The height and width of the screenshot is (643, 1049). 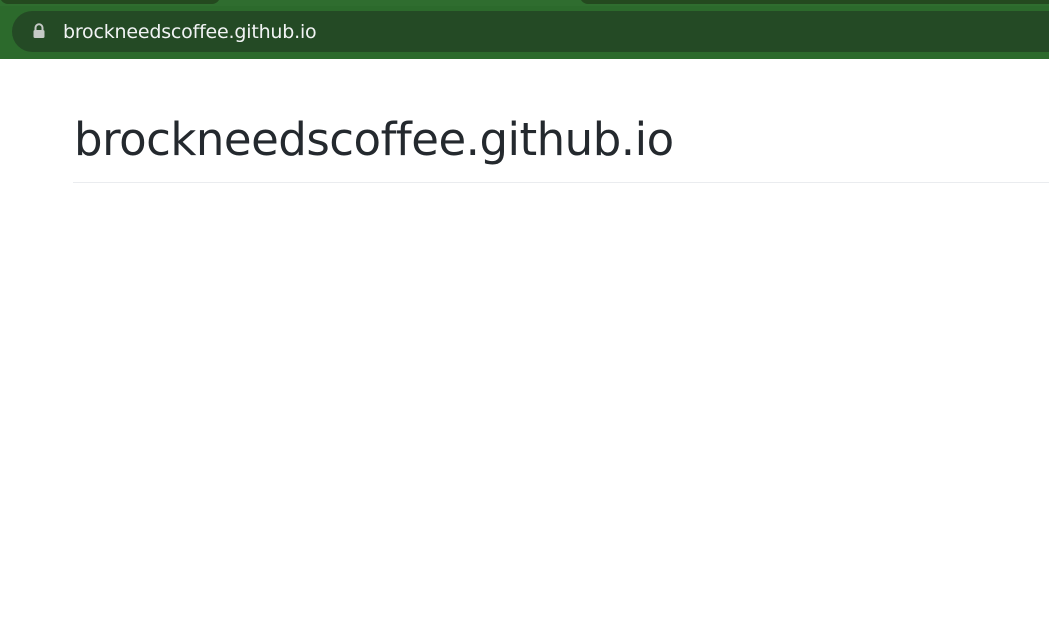 I want to click on address-bar-url: brockneedscoffee.github.io, so click(x=190, y=32).